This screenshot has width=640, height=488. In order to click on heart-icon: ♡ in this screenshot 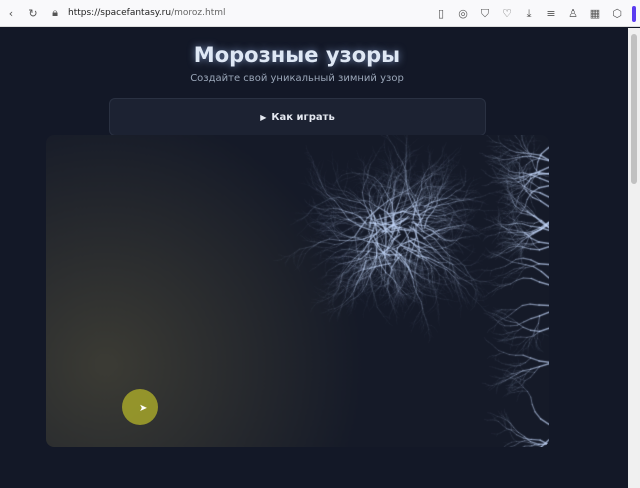, I will do `click(507, 13)`.